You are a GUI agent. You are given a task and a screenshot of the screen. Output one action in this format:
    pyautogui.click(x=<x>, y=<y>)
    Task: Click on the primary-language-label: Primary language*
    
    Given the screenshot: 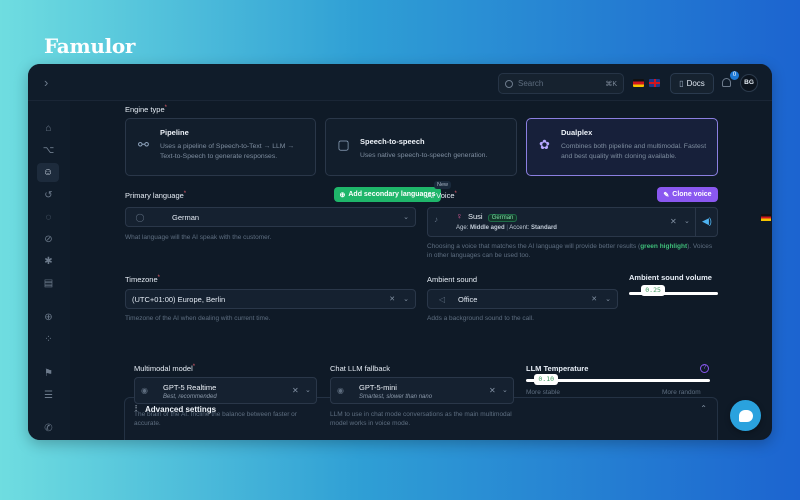 What is the action you would take?
    pyautogui.click(x=156, y=195)
    